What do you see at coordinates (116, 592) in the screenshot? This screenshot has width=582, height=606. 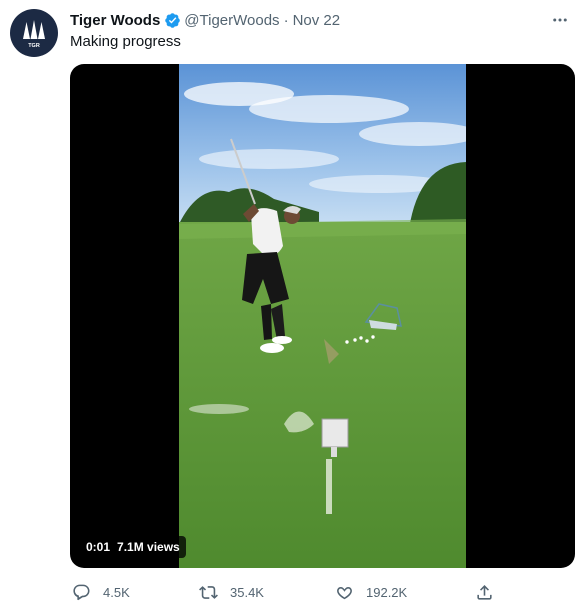 I see `reply-count: 4.5K` at bounding box center [116, 592].